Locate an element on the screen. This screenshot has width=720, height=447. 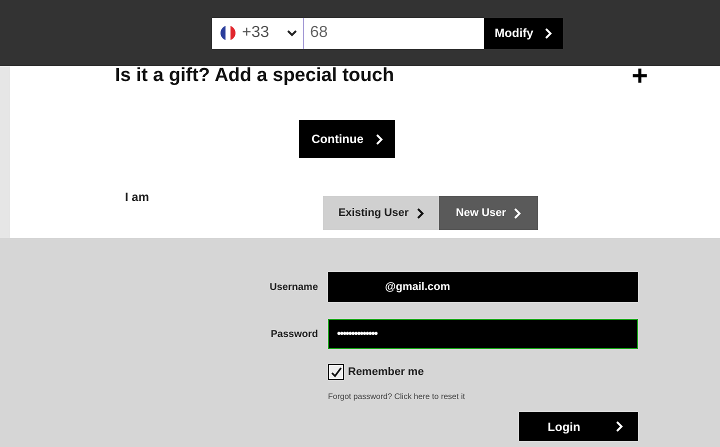
section-heading: Is it a gift? Add a special touch is located at coordinates (254, 76).